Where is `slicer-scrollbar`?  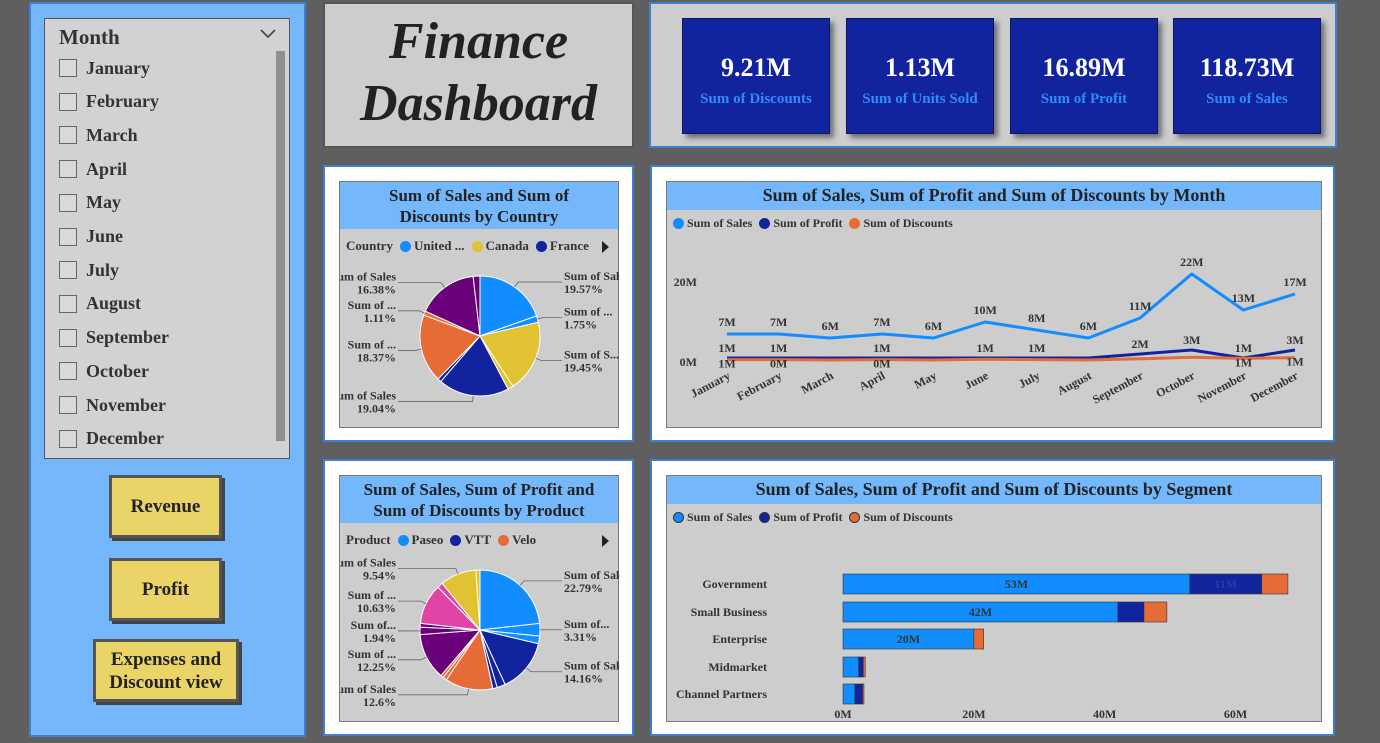 slicer-scrollbar is located at coordinates (280, 246).